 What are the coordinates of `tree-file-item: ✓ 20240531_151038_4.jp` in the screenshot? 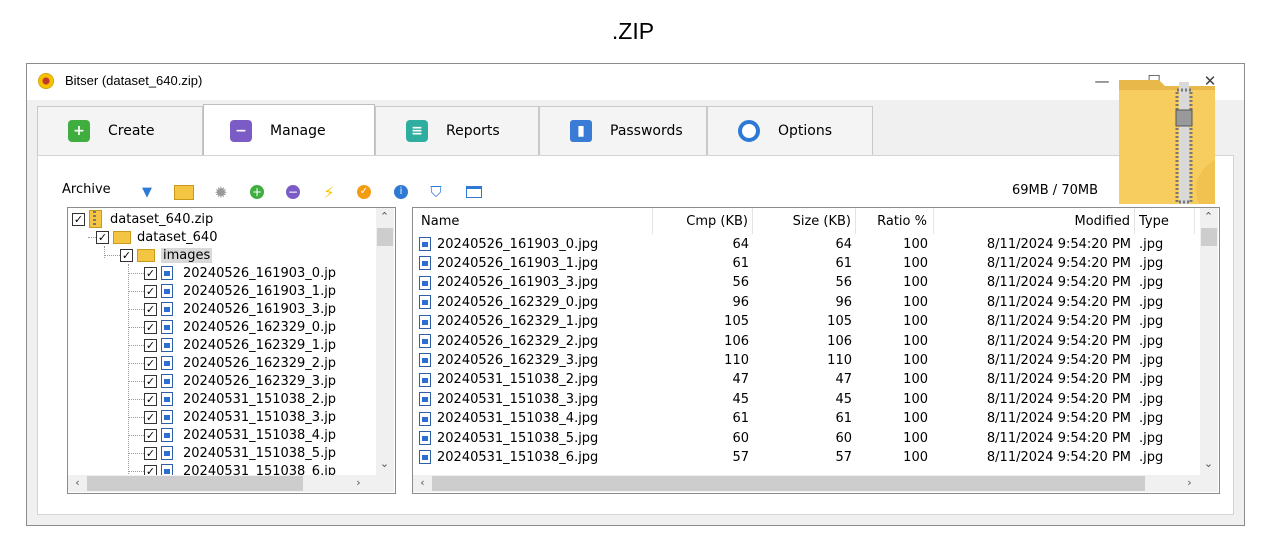 It's located at (240, 435).